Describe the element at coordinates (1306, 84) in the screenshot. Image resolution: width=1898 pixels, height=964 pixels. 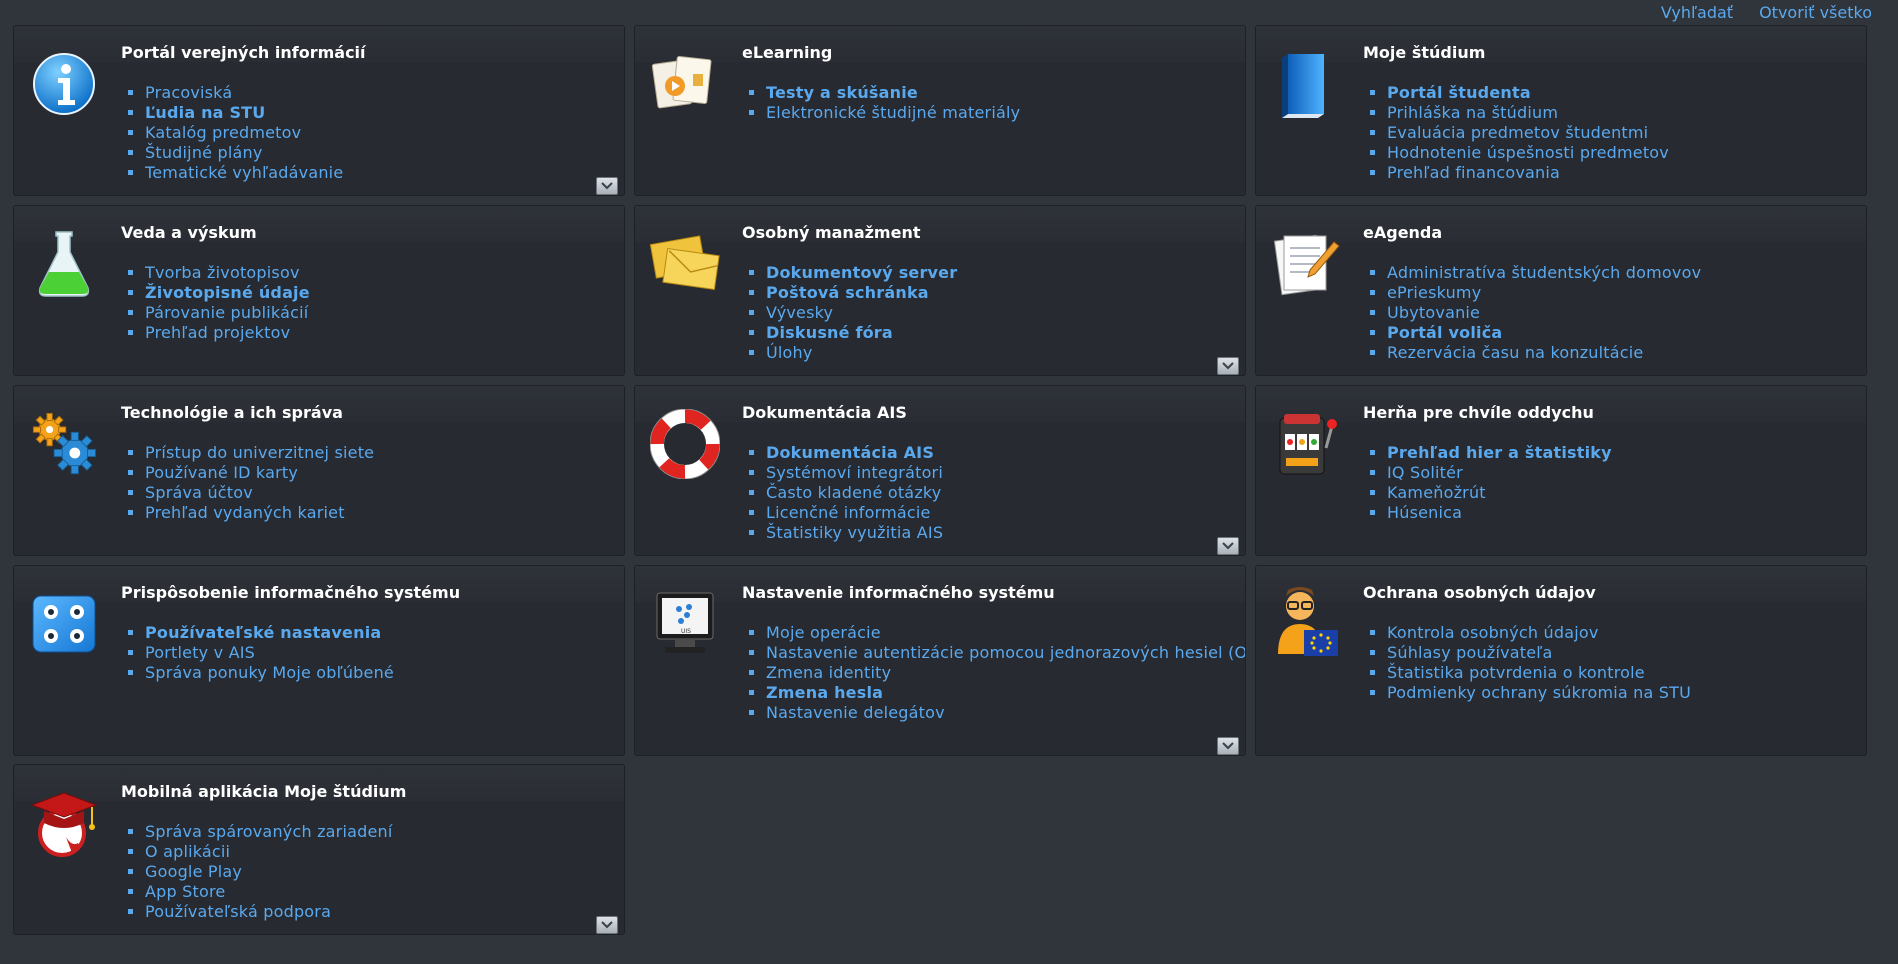
I see `book-icon` at that location.